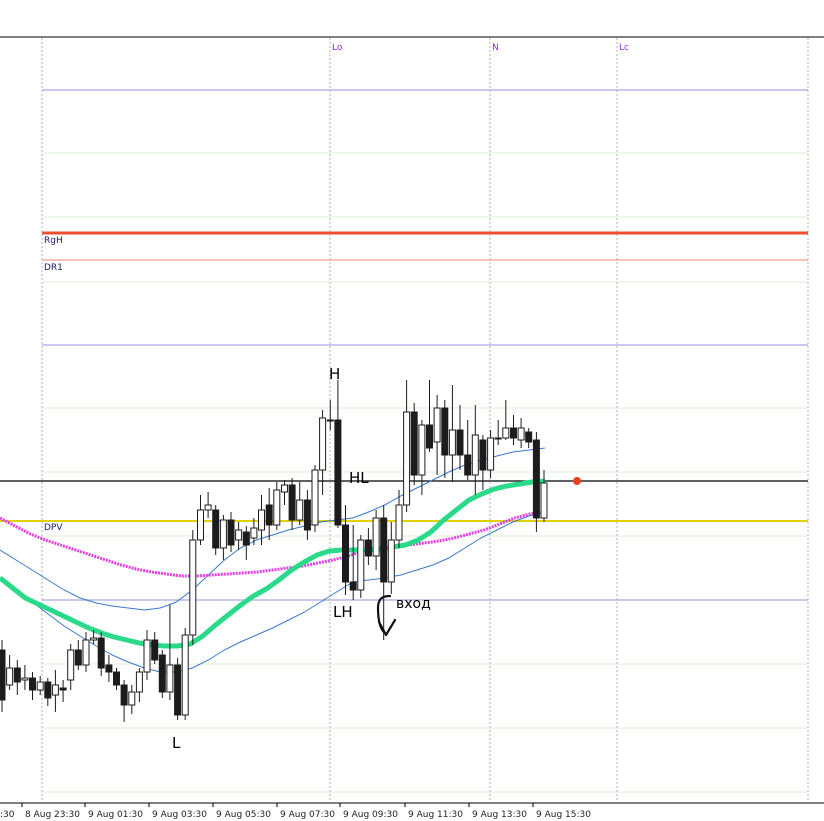 Image resolution: width=824 pixels, height=821 pixels. What do you see at coordinates (243, 815) in the screenshot?
I see `x-tick-label-3: 9 Aug 05:30` at bounding box center [243, 815].